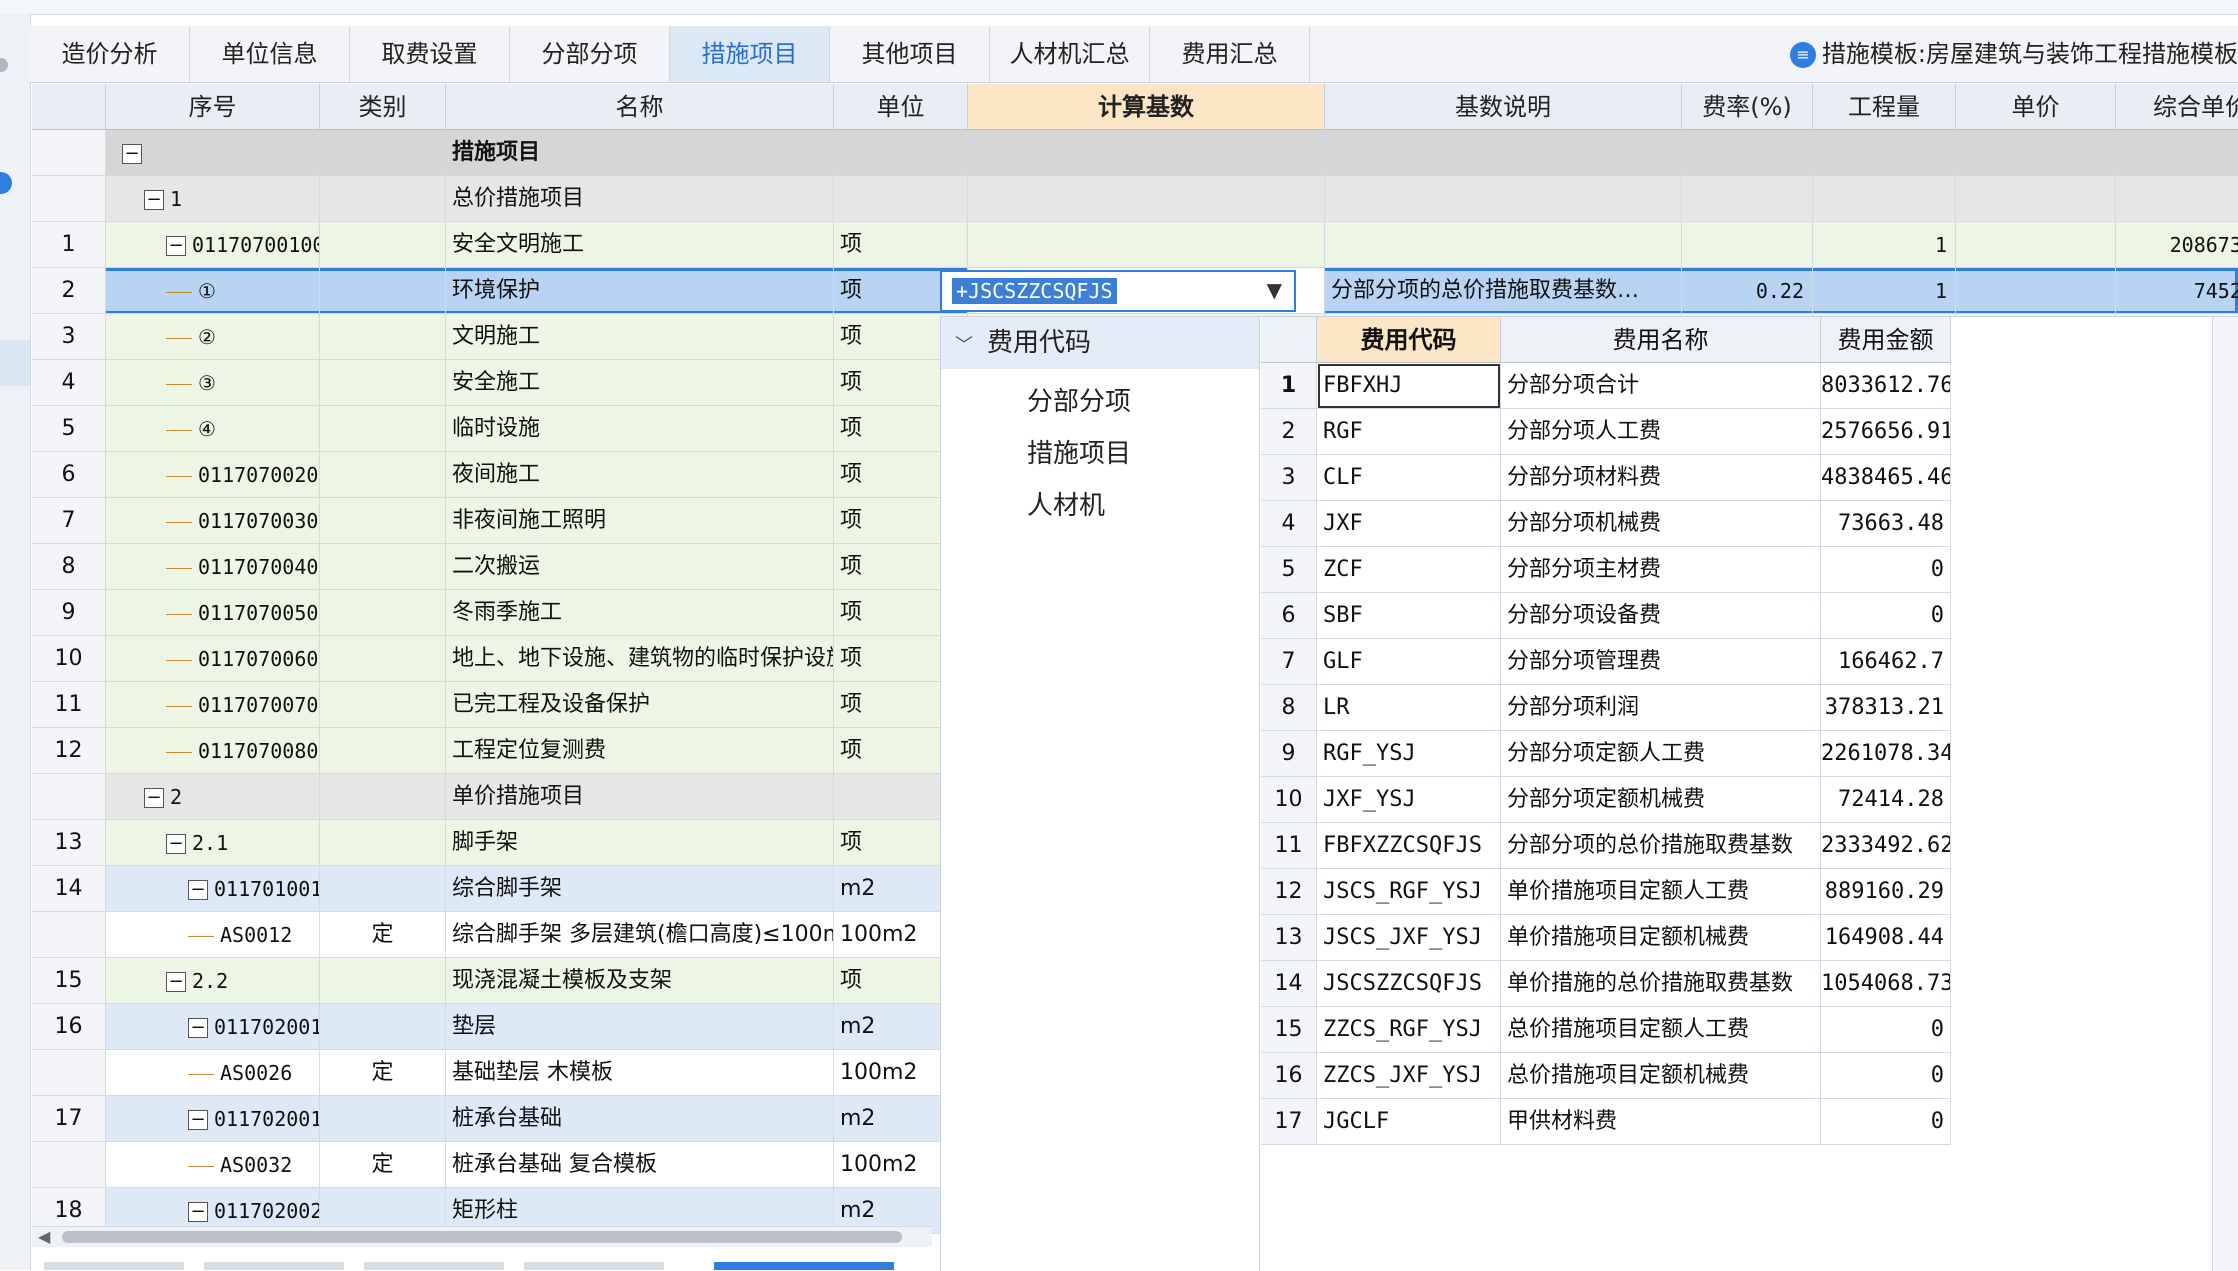  I want to click on fee-name: 分部分项管理费, so click(1661, 662).